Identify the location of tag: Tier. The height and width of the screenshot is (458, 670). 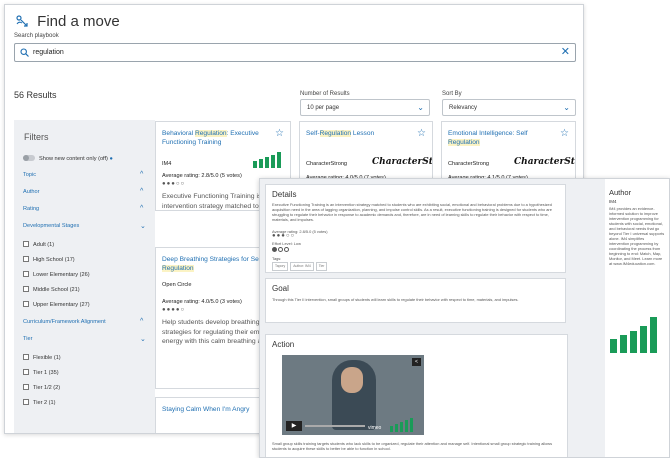
(321, 266).